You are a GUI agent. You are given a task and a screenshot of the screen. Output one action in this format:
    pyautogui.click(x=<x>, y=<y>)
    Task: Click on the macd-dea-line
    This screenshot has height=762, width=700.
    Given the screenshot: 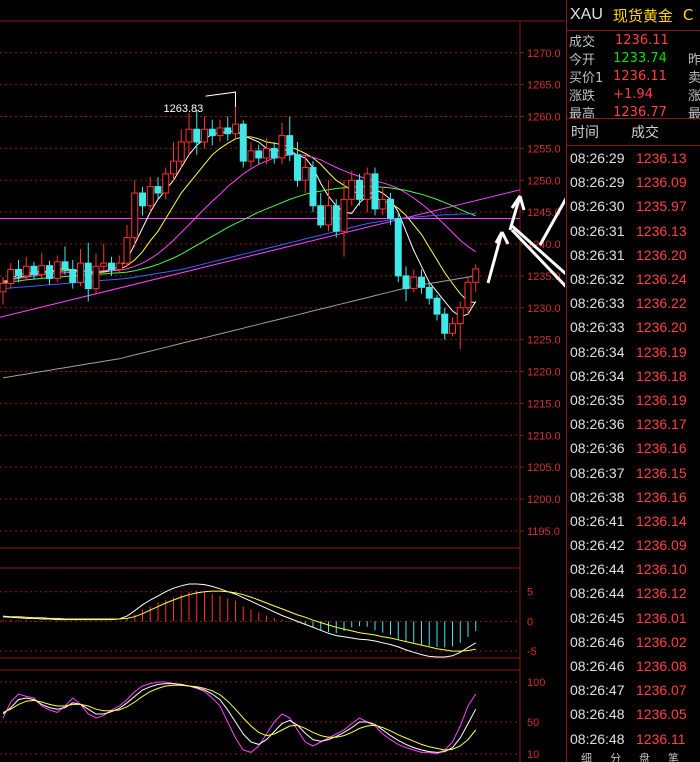 What is the action you would take?
    pyautogui.click(x=239, y=621)
    